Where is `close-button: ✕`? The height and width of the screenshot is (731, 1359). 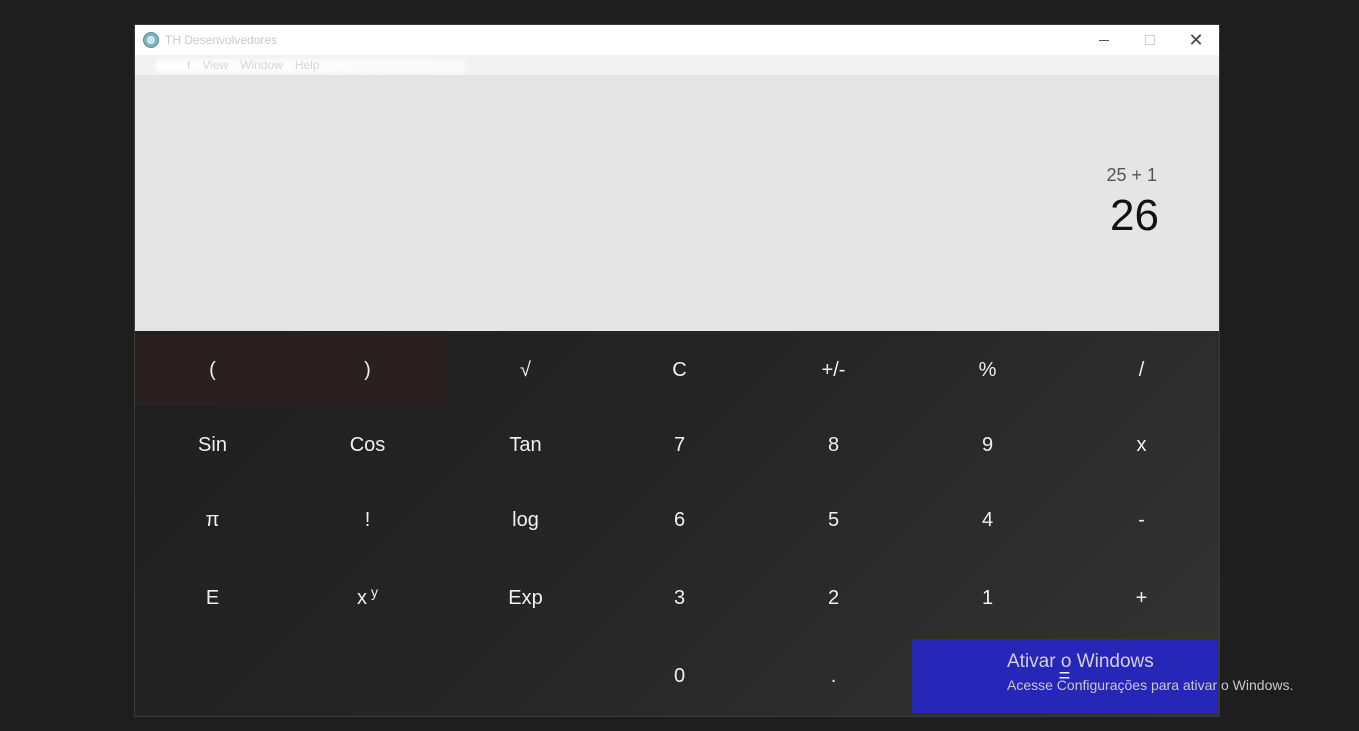
close-button: ✕ is located at coordinates (1196, 40).